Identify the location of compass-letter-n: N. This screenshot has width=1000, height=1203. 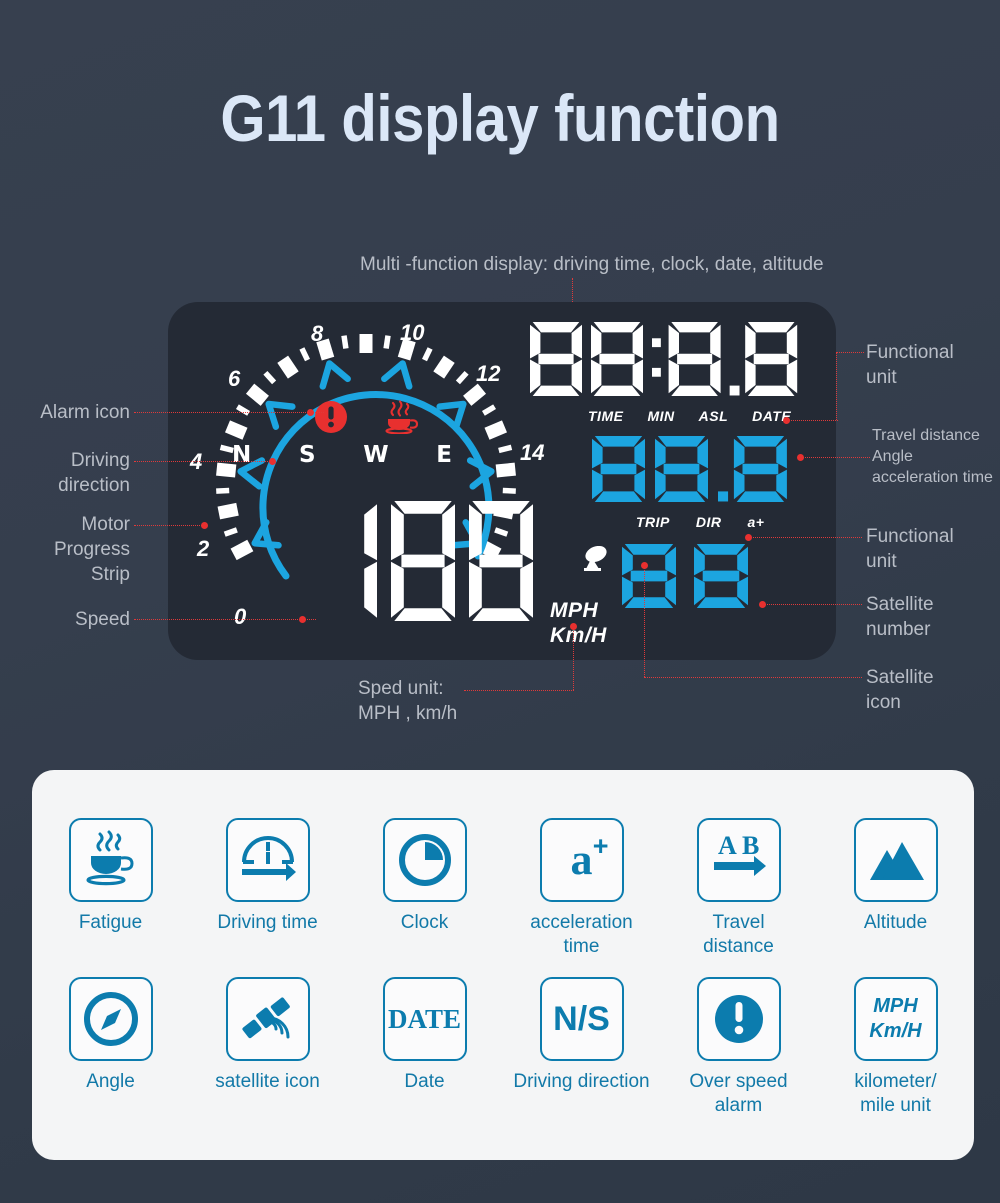
(242, 455).